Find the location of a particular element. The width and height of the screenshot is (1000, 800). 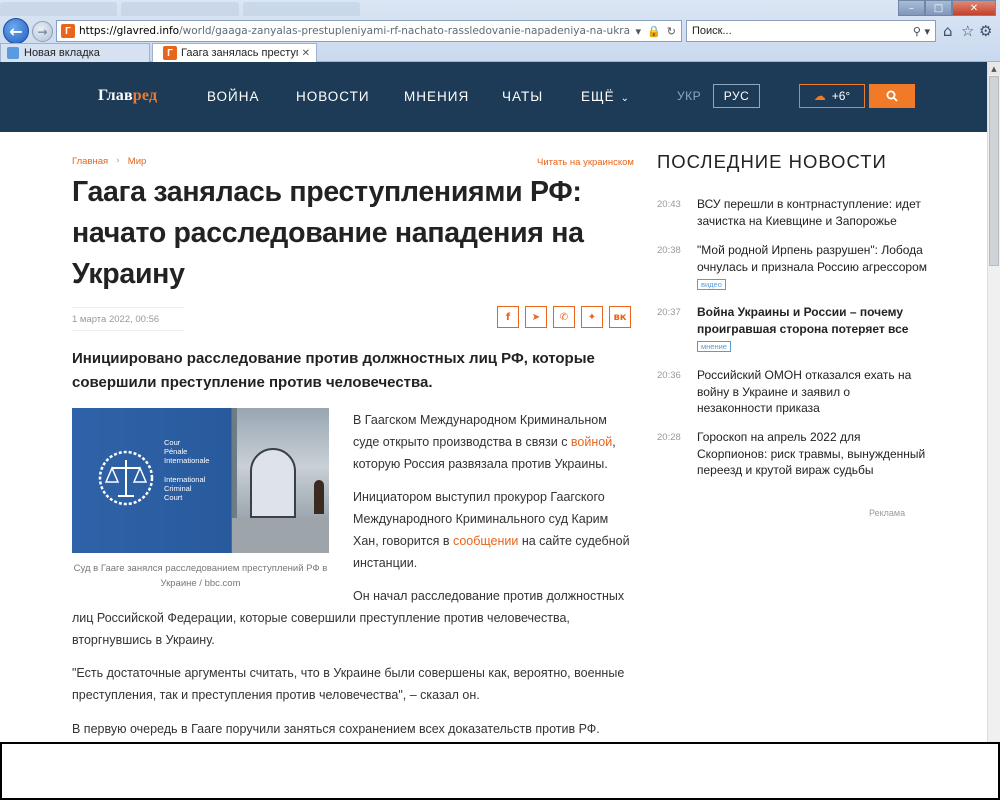

arrow-left-icon: ← is located at coordinates (16, 31).